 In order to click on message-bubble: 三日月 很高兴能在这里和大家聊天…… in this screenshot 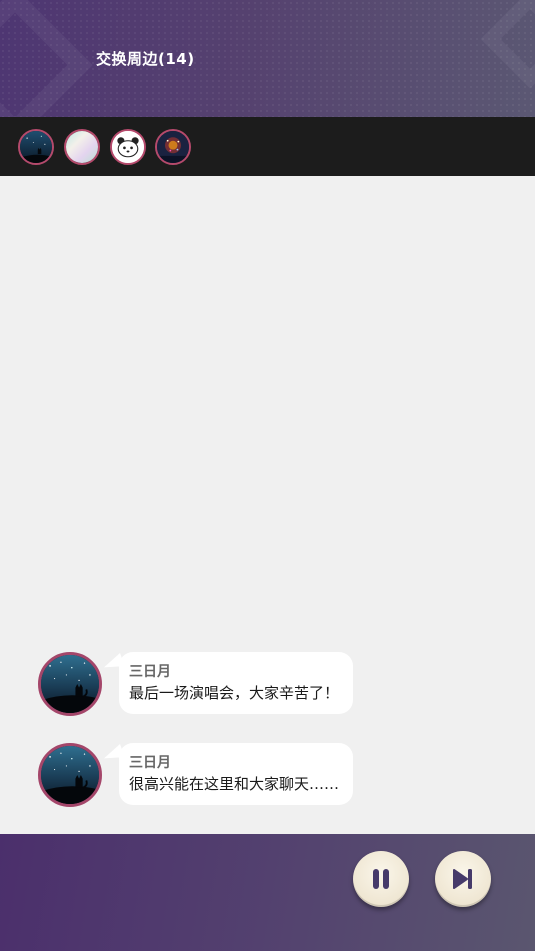, I will do `click(236, 774)`.